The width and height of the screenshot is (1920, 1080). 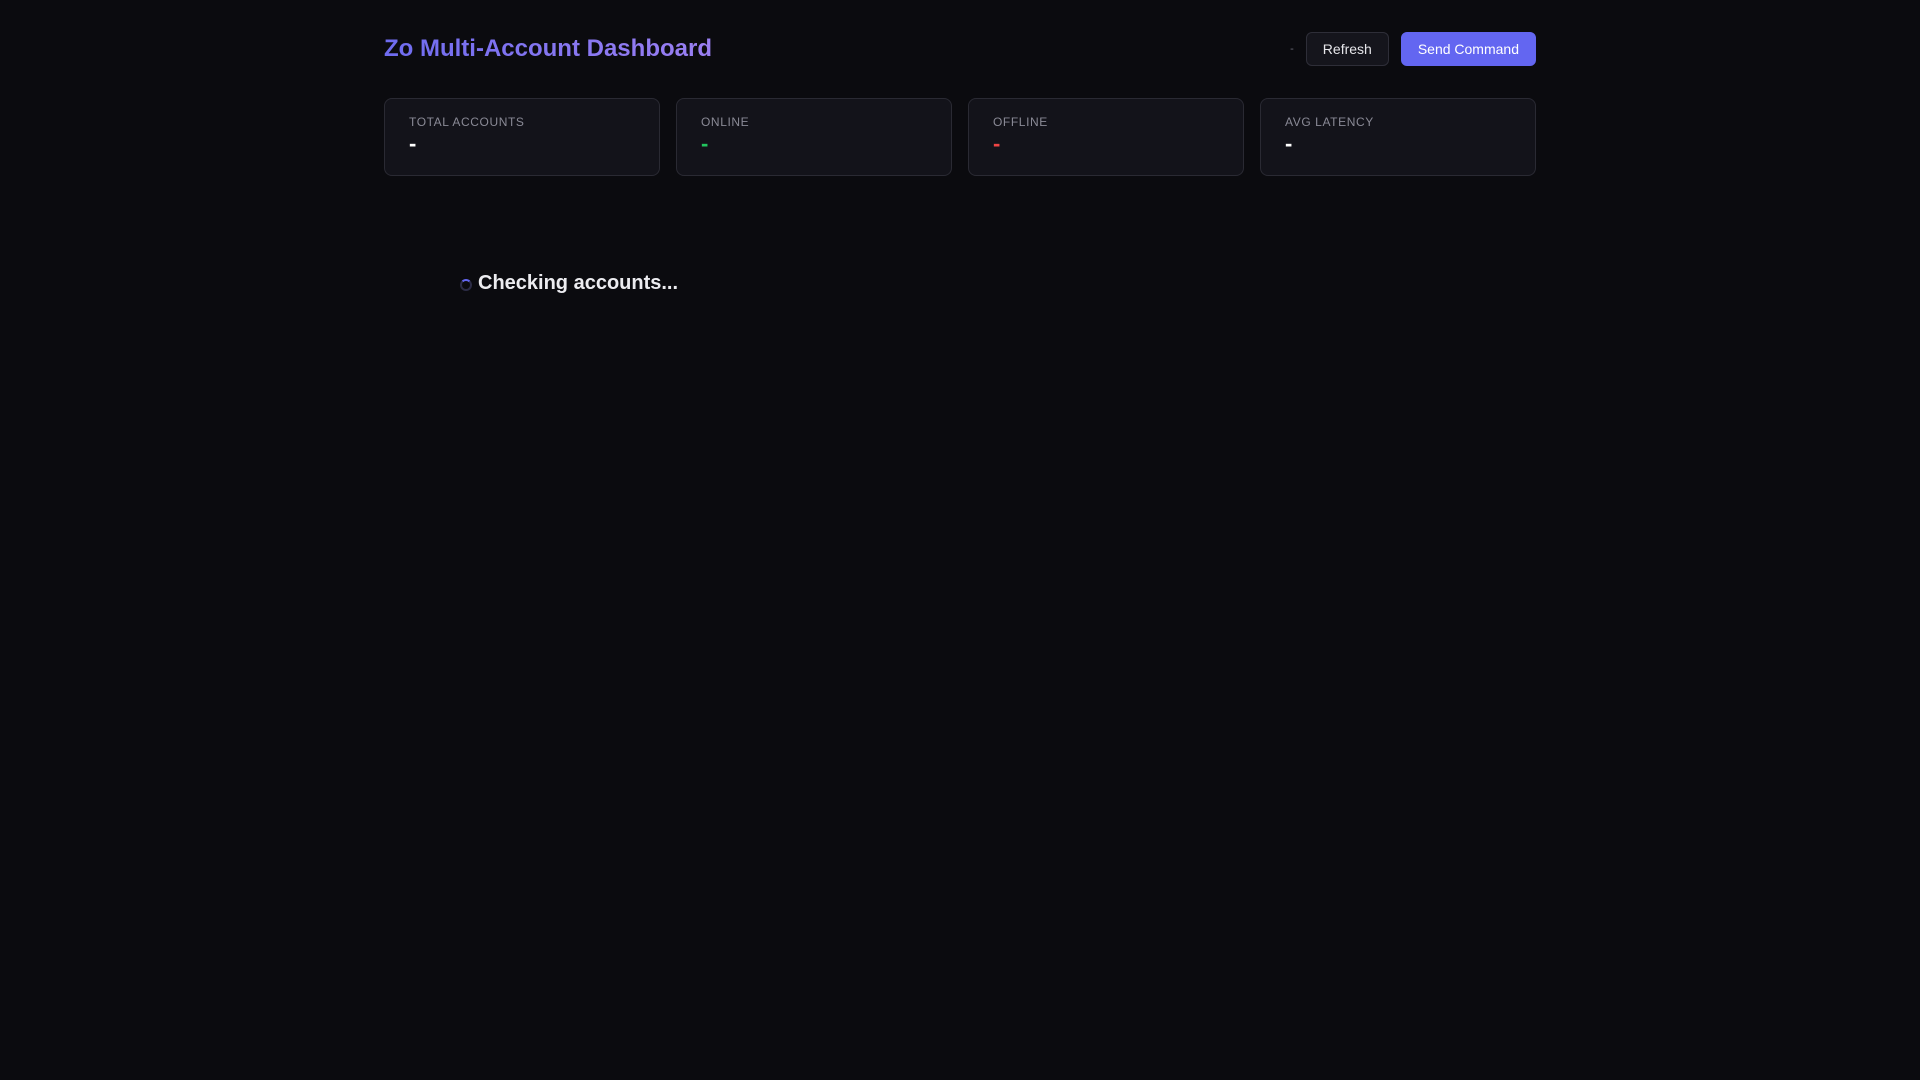 I want to click on stat-label: OFFLINE, so click(x=1020, y=122).